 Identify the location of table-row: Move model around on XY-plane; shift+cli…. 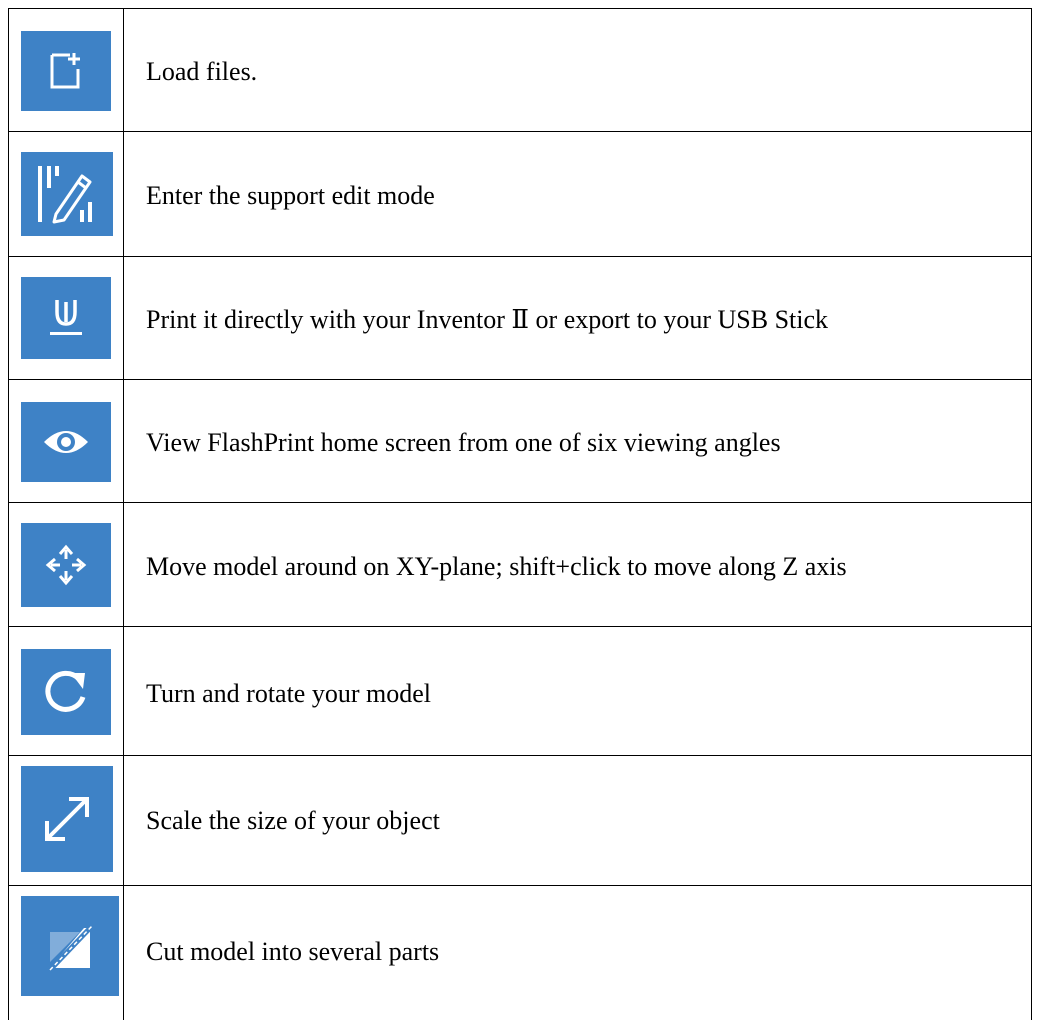
(520, 565).